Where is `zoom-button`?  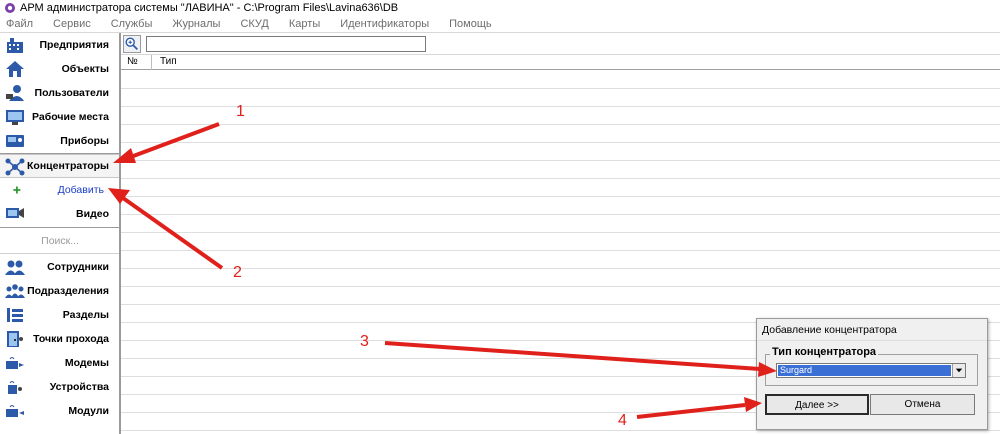
zoom-button is located at coordinates (132, 44).